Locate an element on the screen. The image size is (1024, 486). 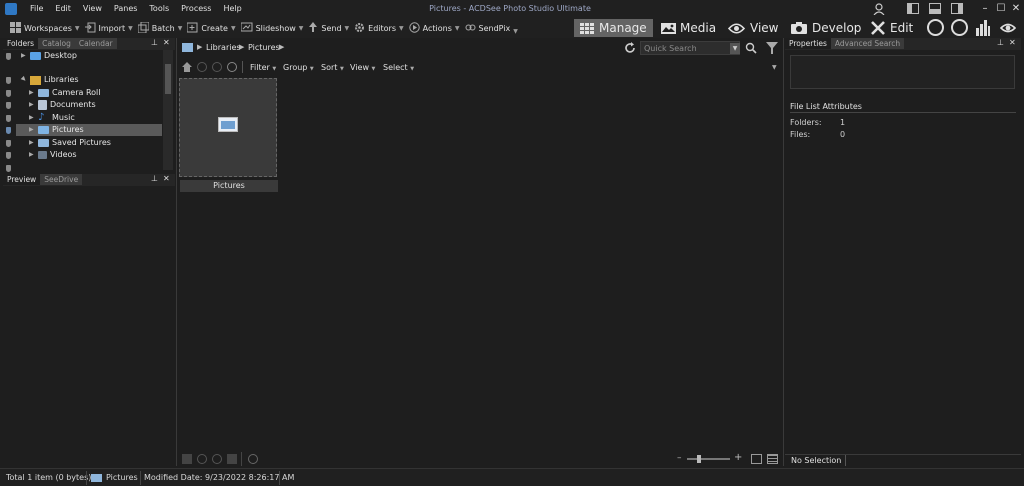
tab-preview: Preview is located at coordinates (22, 179).